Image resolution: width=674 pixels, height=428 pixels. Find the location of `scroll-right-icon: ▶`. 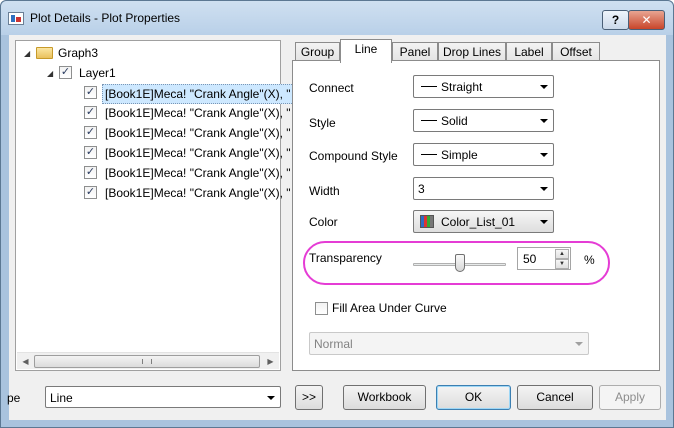

scroll-right-icon: ▶ is located at coordinates (270, 361).